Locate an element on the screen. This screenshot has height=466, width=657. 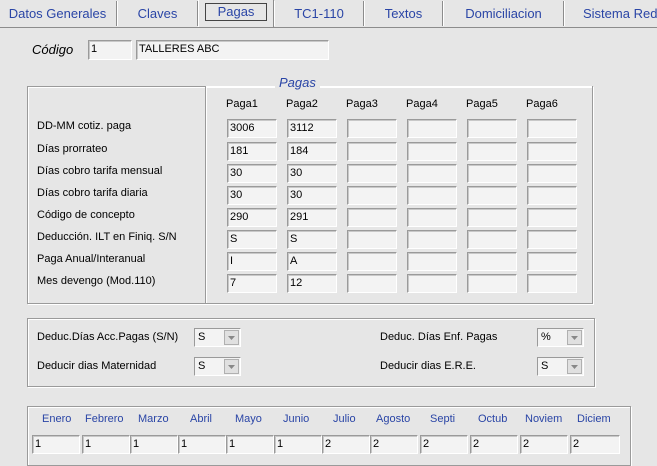
tab-label: Pagas is located at coordinates (236, 11).